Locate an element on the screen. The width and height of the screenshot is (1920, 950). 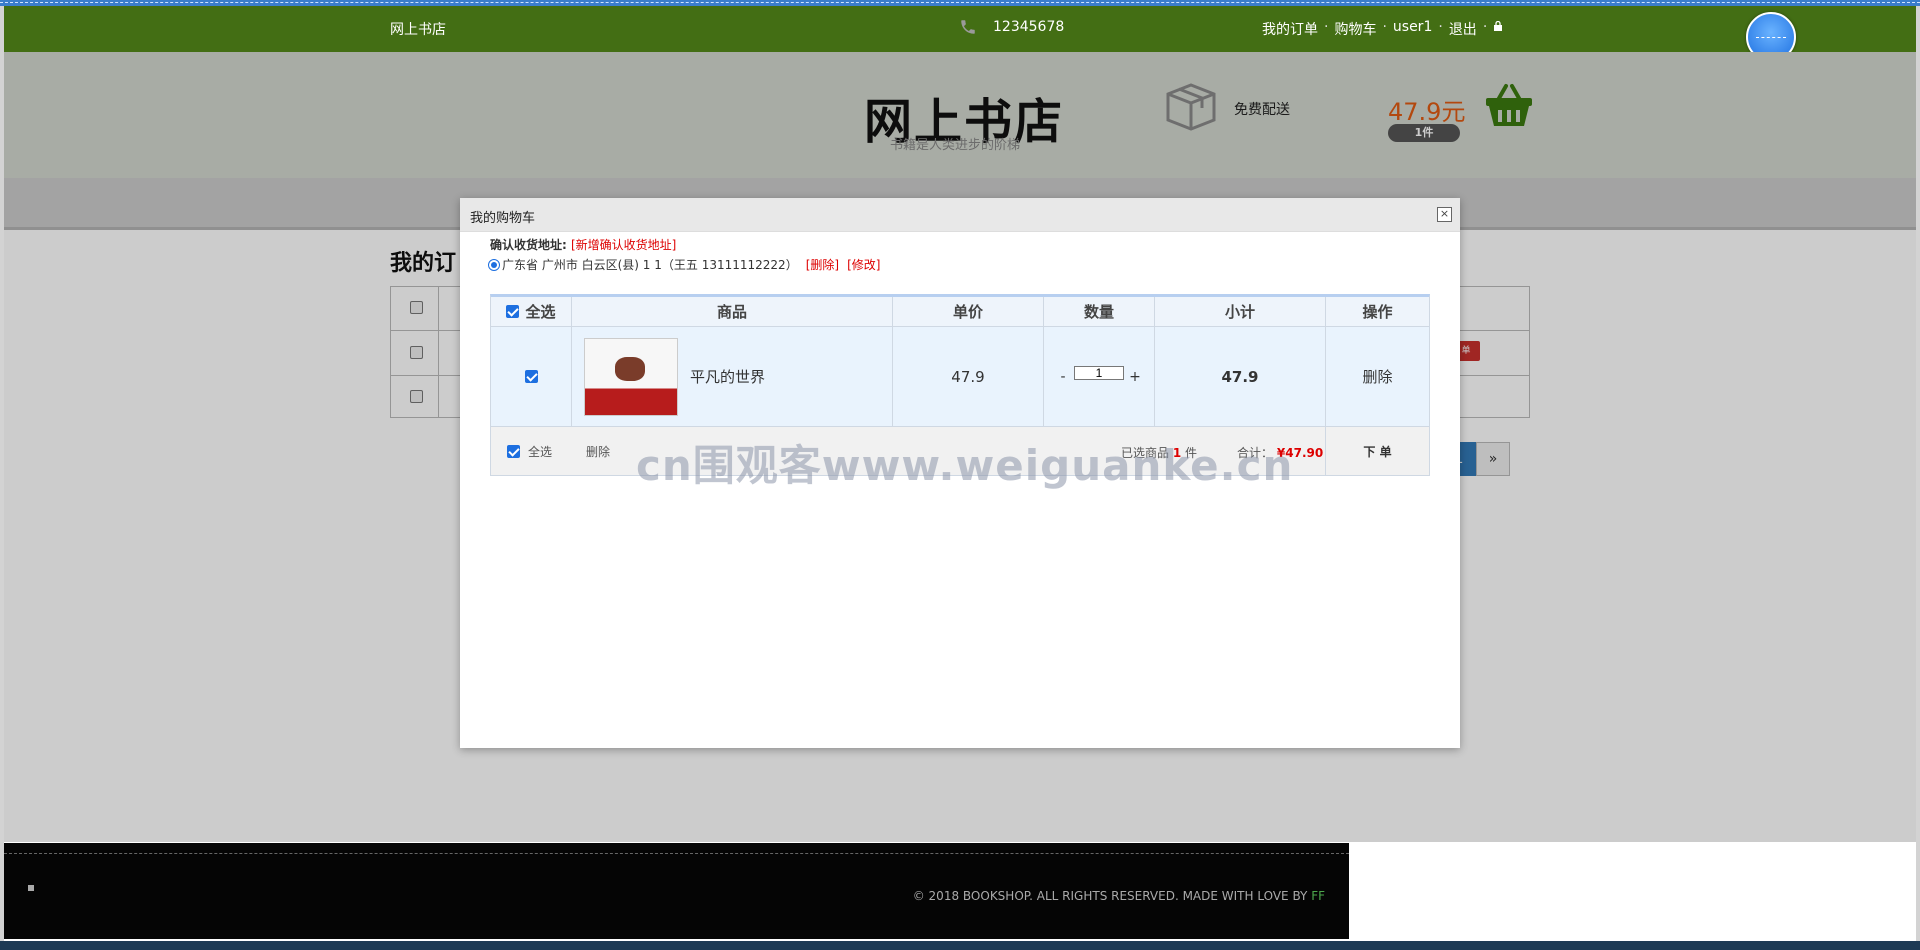
product-cell: 平凡的世界 is located at coordinates (732, 376).